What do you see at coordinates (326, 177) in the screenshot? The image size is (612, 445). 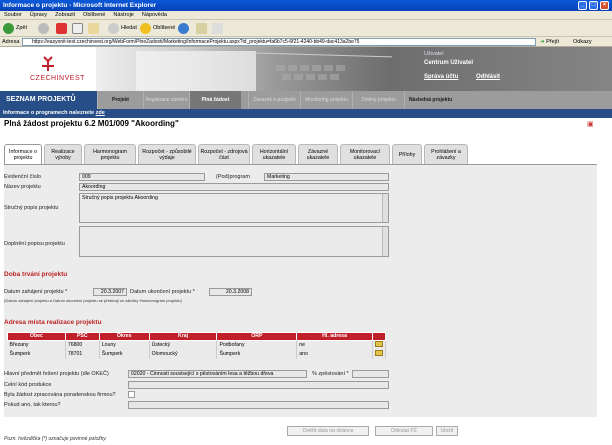 I see `podprogram-field: Marketing` at bounding box center [326, 177].